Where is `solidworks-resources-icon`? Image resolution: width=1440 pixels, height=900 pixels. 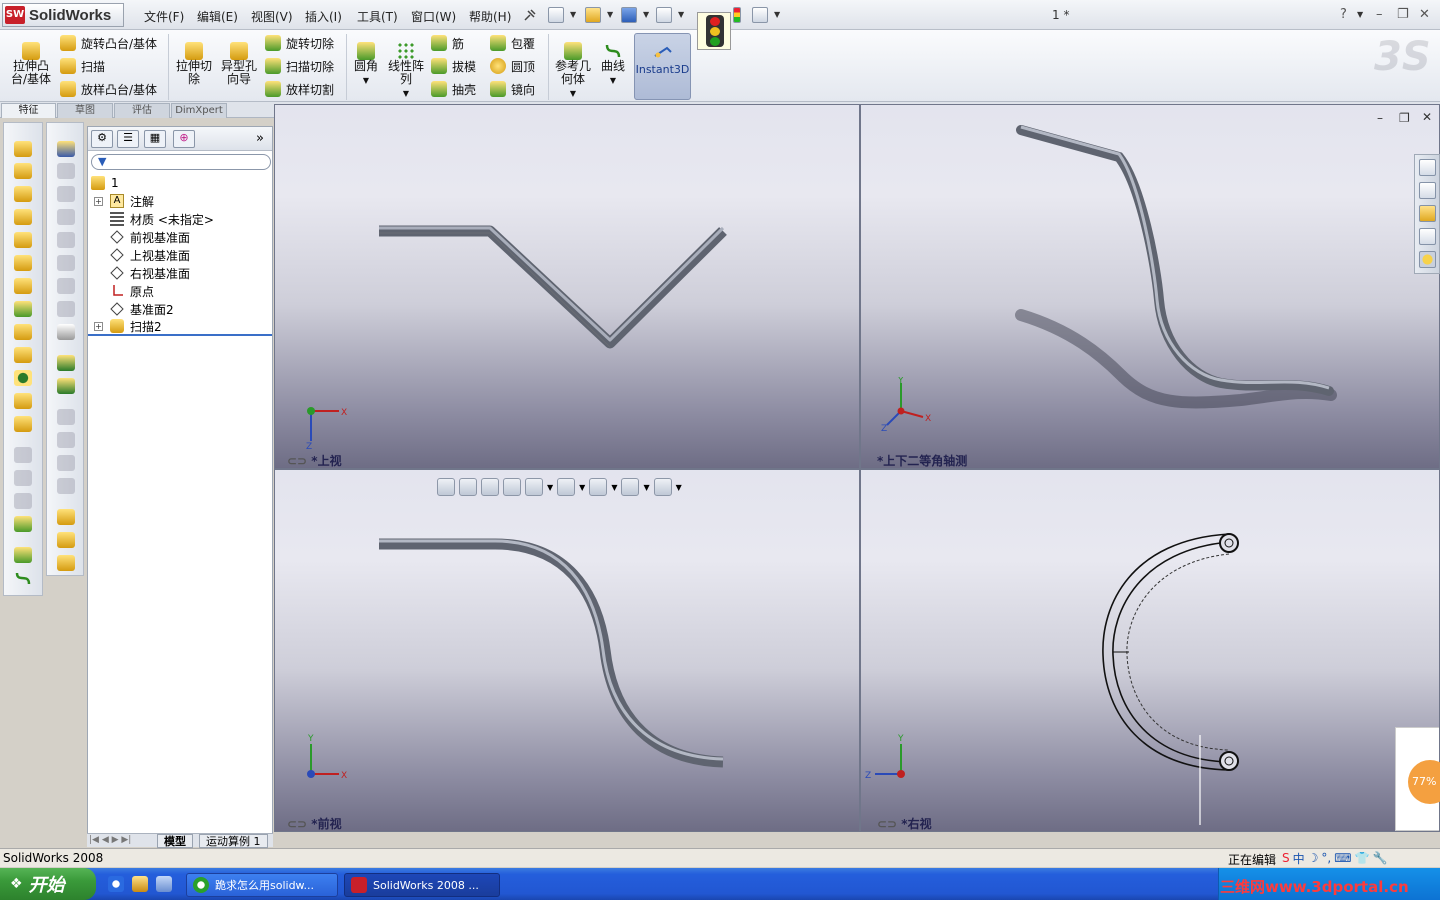 solidworks-resources-icon is located at coordinates (1427, 167).